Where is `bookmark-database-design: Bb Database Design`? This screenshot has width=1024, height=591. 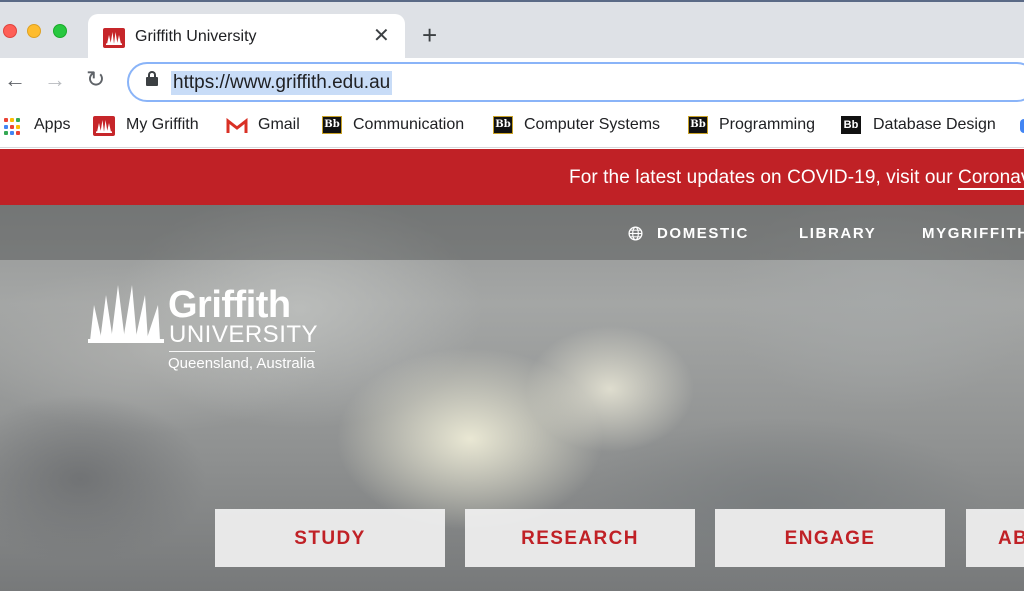 bookmark-database-design: Bb Database Design is located at coordinates (923, 126).